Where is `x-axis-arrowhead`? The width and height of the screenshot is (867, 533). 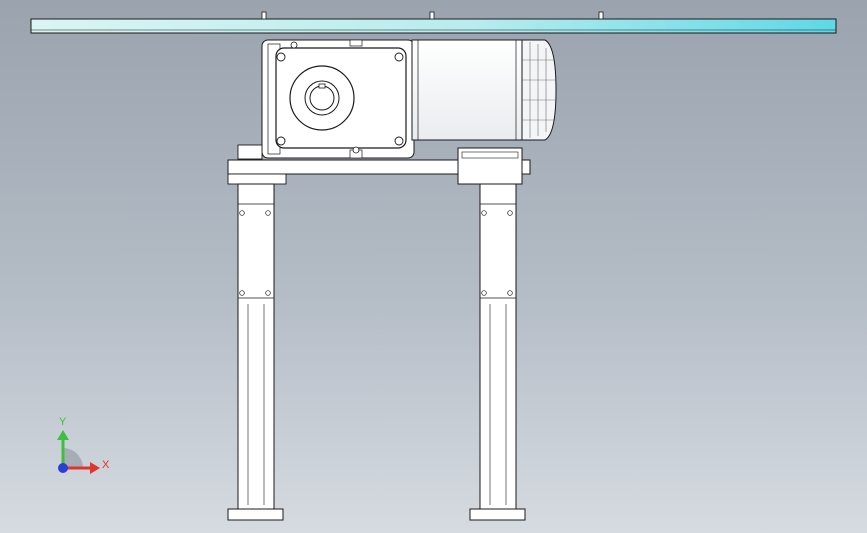
x-axis-arrowhead is located at coordinates (95, 468).